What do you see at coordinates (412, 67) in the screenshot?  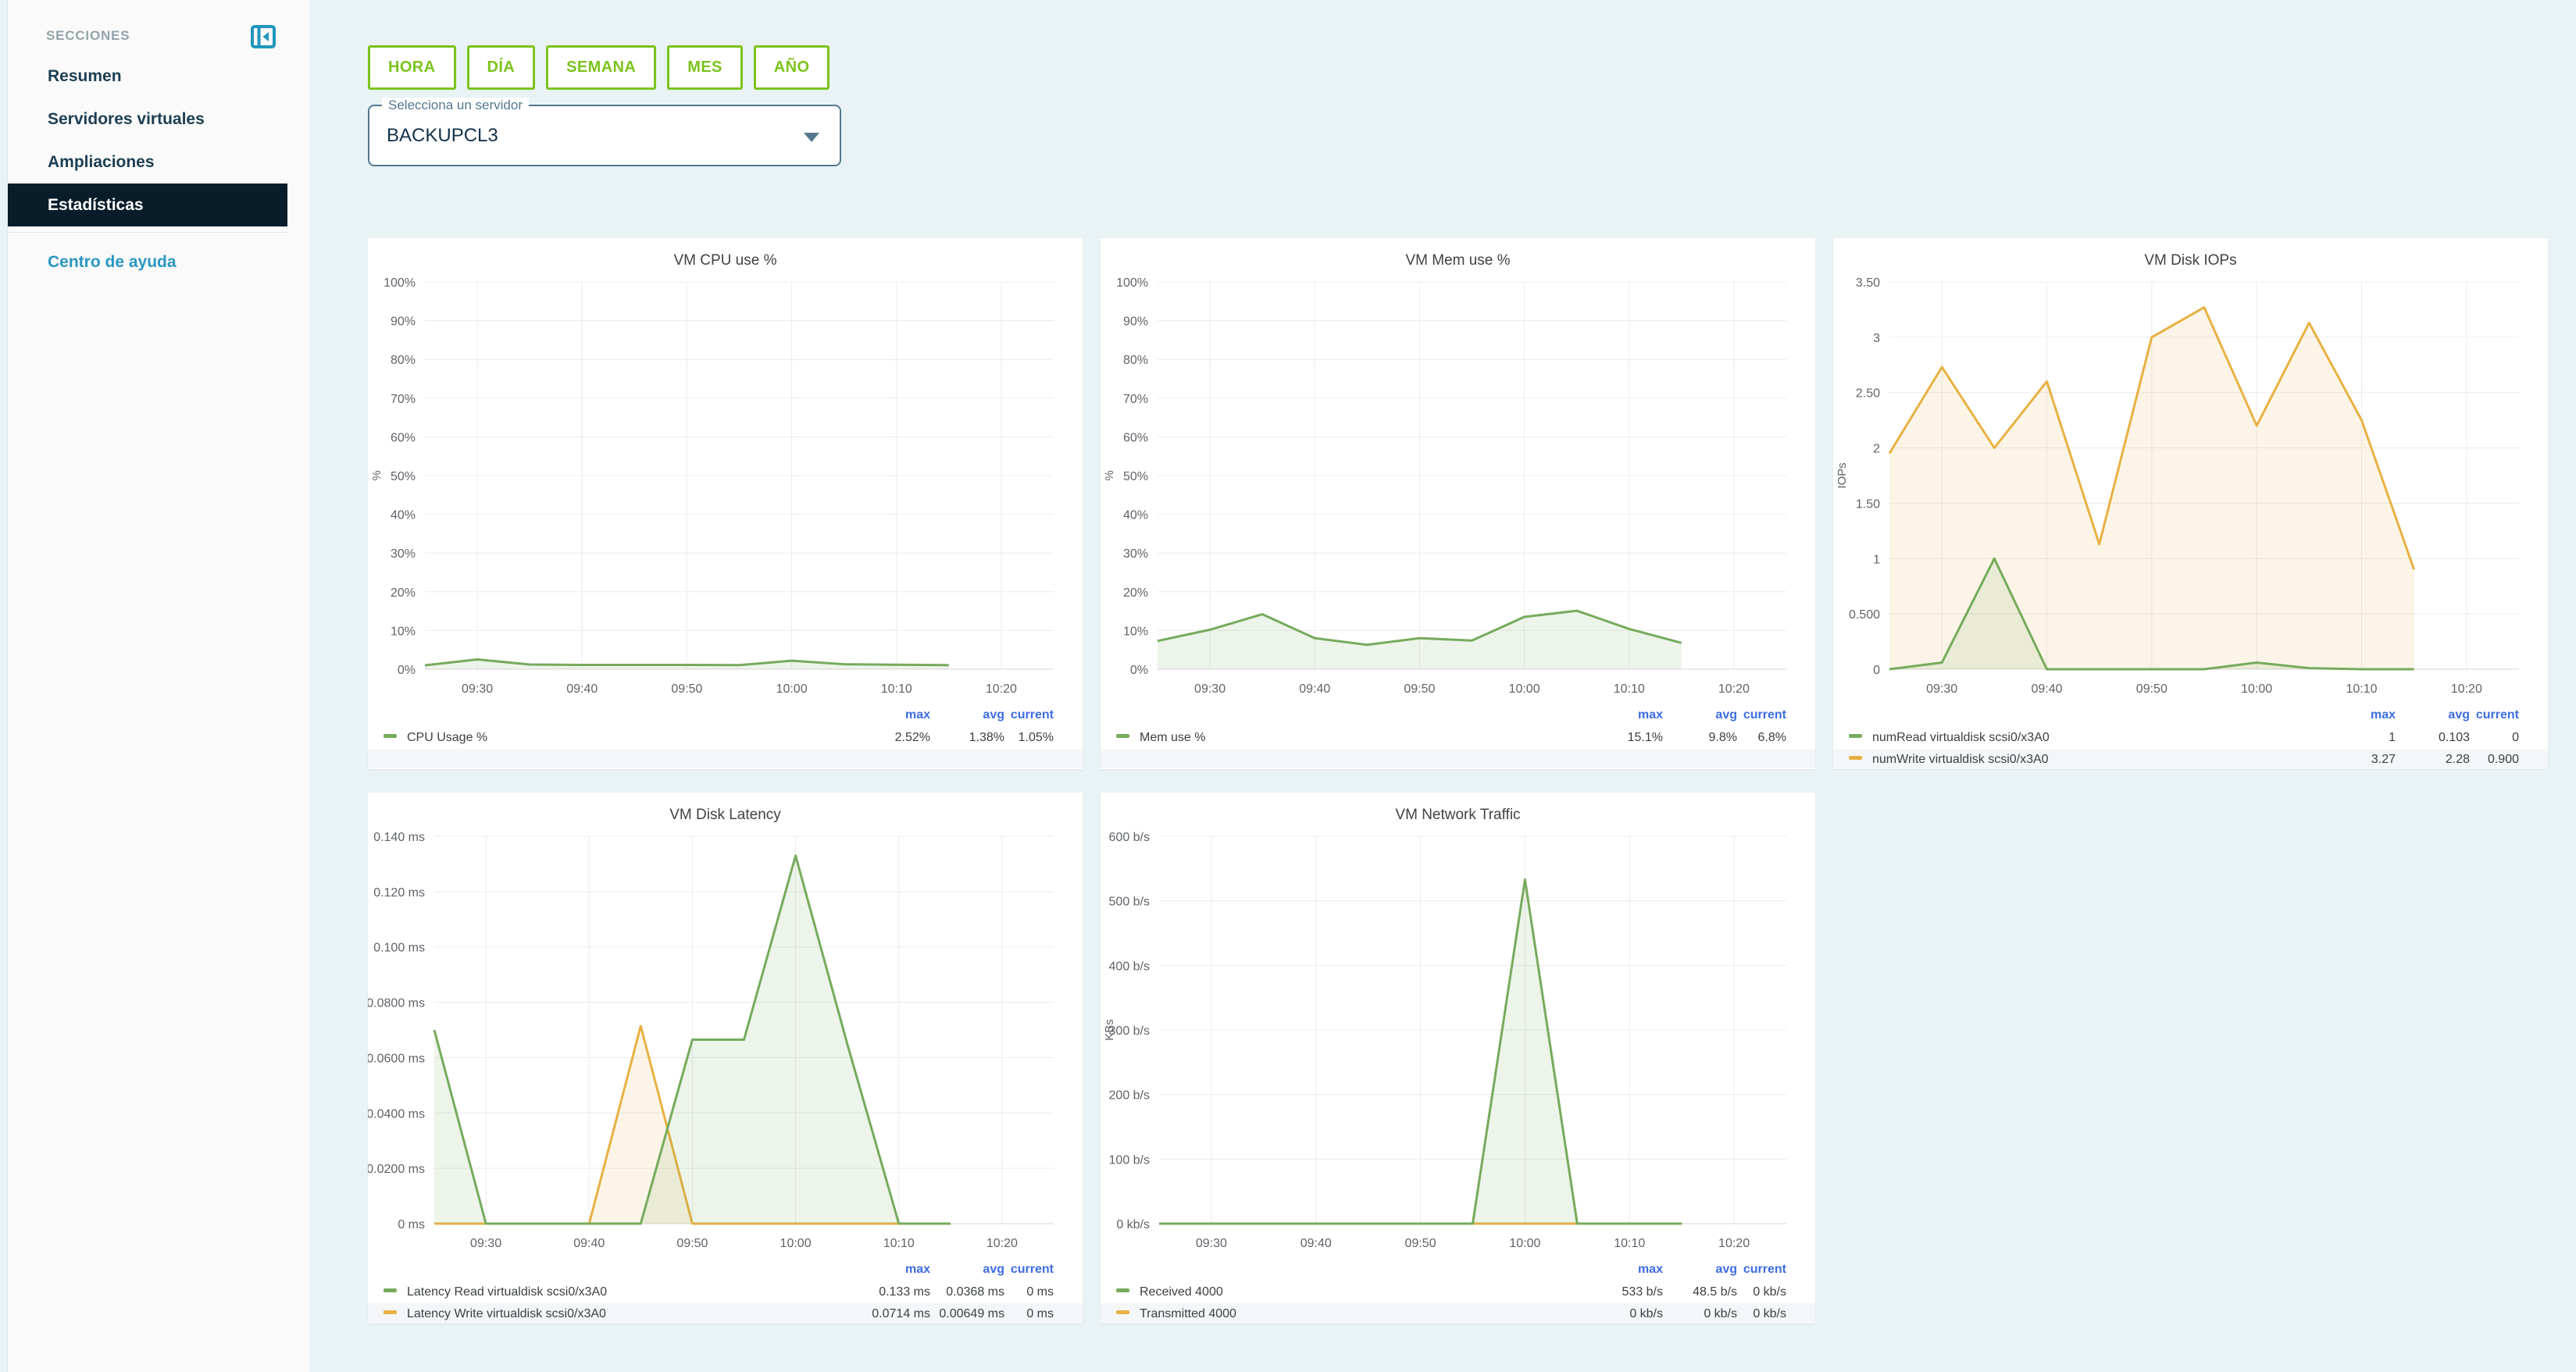 I see `time-range-button-hora: HORA` at bounding box center [412, 67].